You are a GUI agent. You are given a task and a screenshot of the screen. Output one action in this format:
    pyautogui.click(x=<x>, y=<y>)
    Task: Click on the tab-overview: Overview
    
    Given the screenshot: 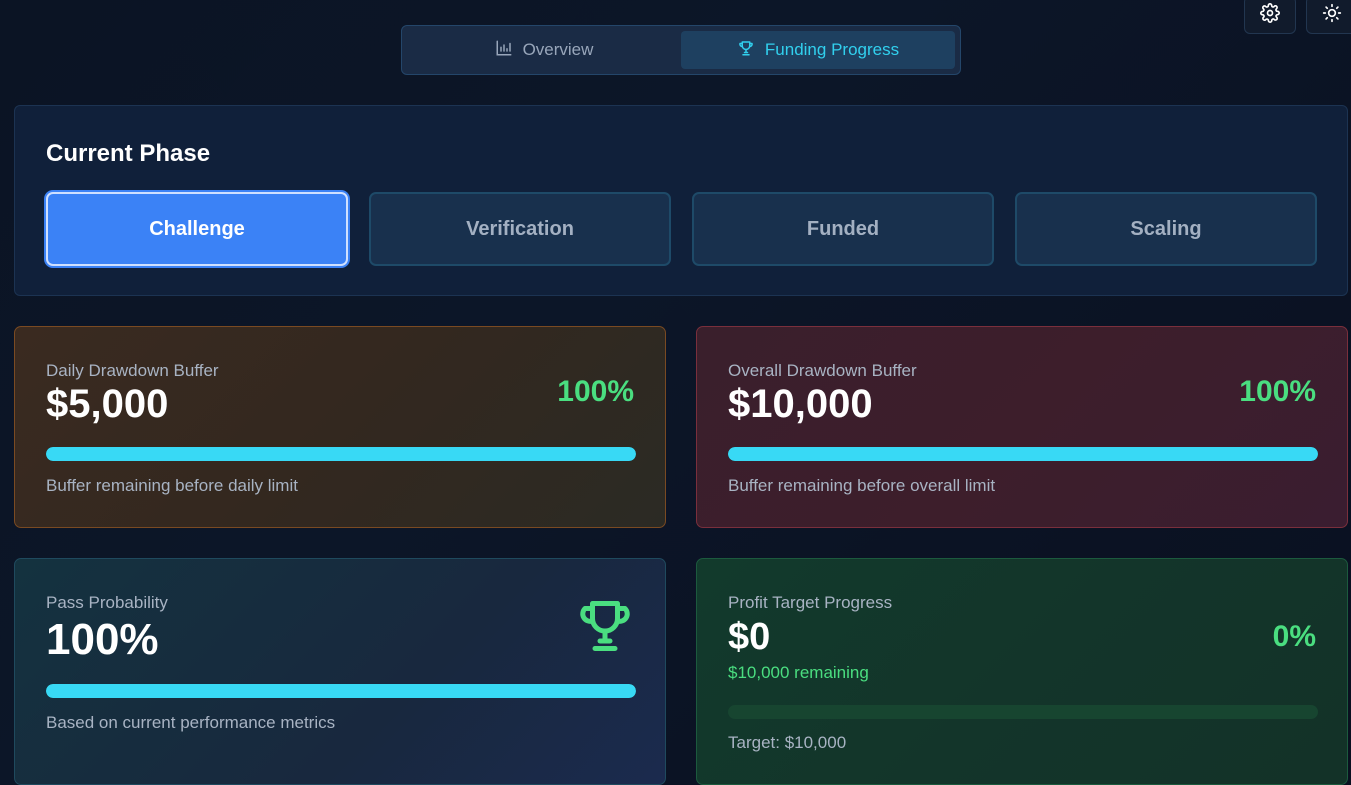 What is the action you would take?
    pyautogui.click(x=544, y=50)
    